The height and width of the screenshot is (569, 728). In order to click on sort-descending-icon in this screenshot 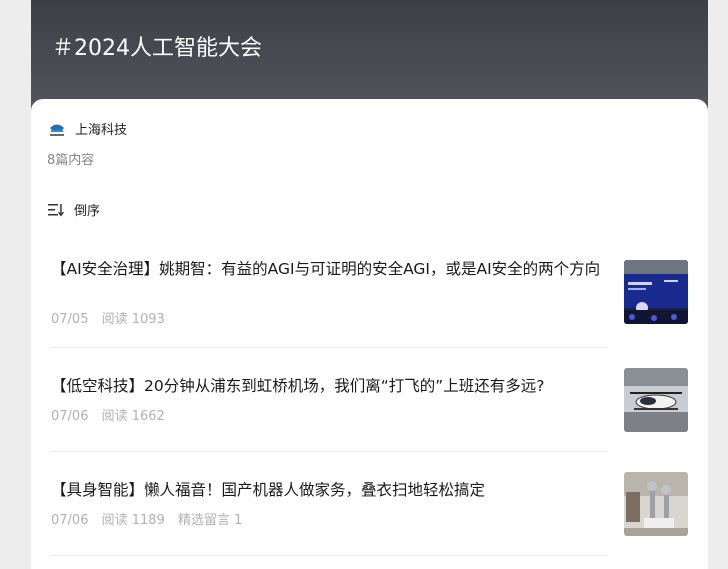, I will do `click(56, 210)`.